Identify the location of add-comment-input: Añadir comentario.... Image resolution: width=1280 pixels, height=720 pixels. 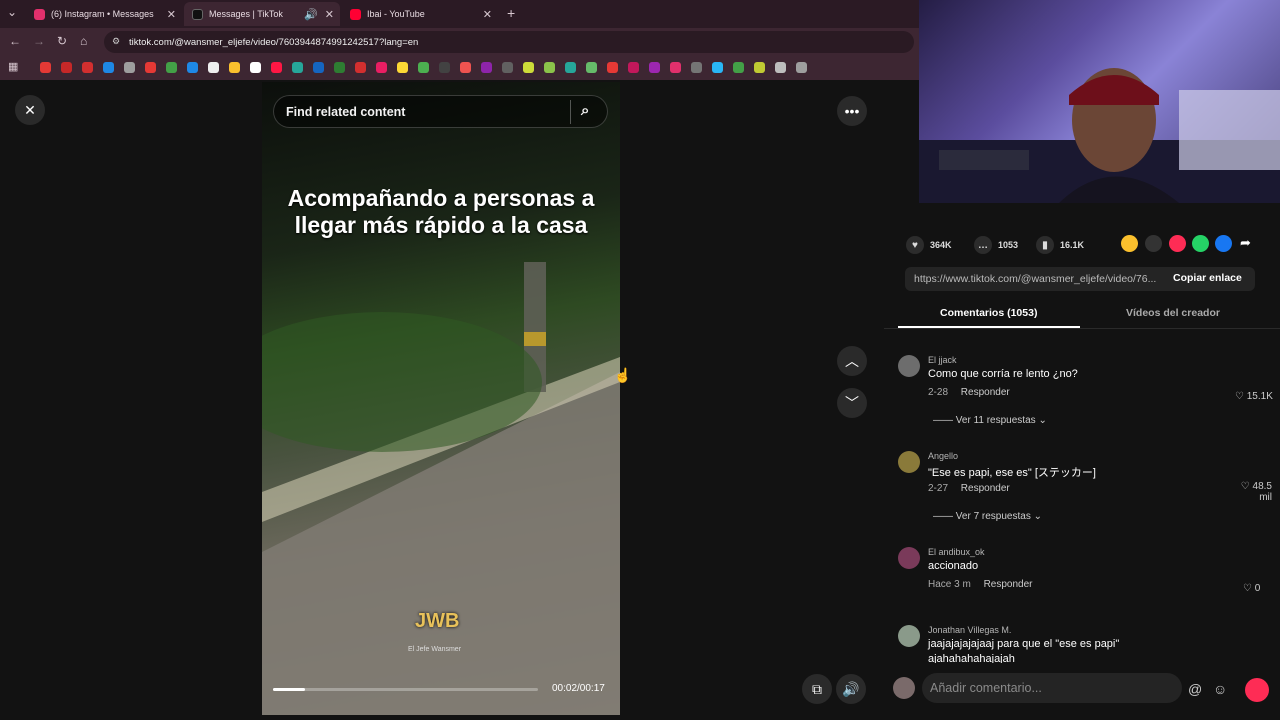
(1052, 688).